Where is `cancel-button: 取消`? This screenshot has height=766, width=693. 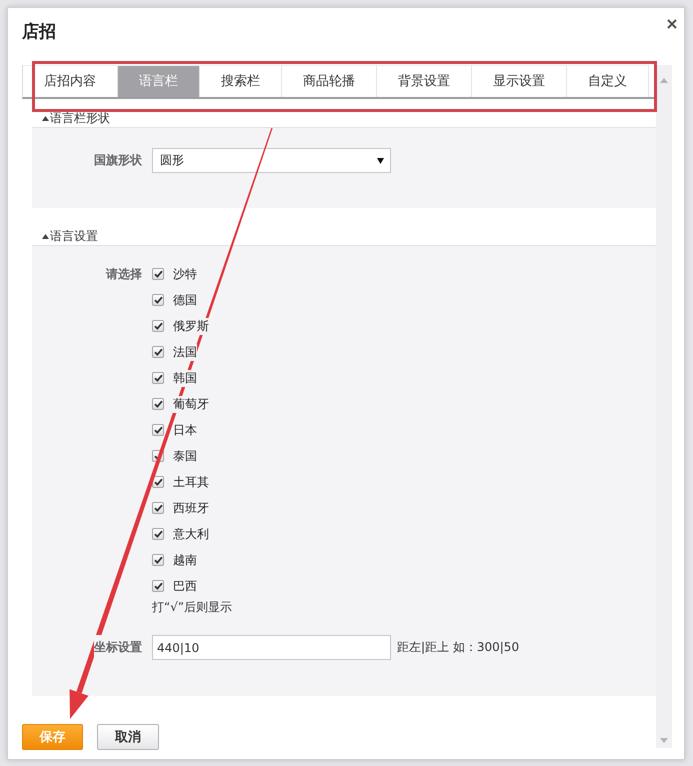
cancel-button: 取消 is located at coordinates (128, 737).